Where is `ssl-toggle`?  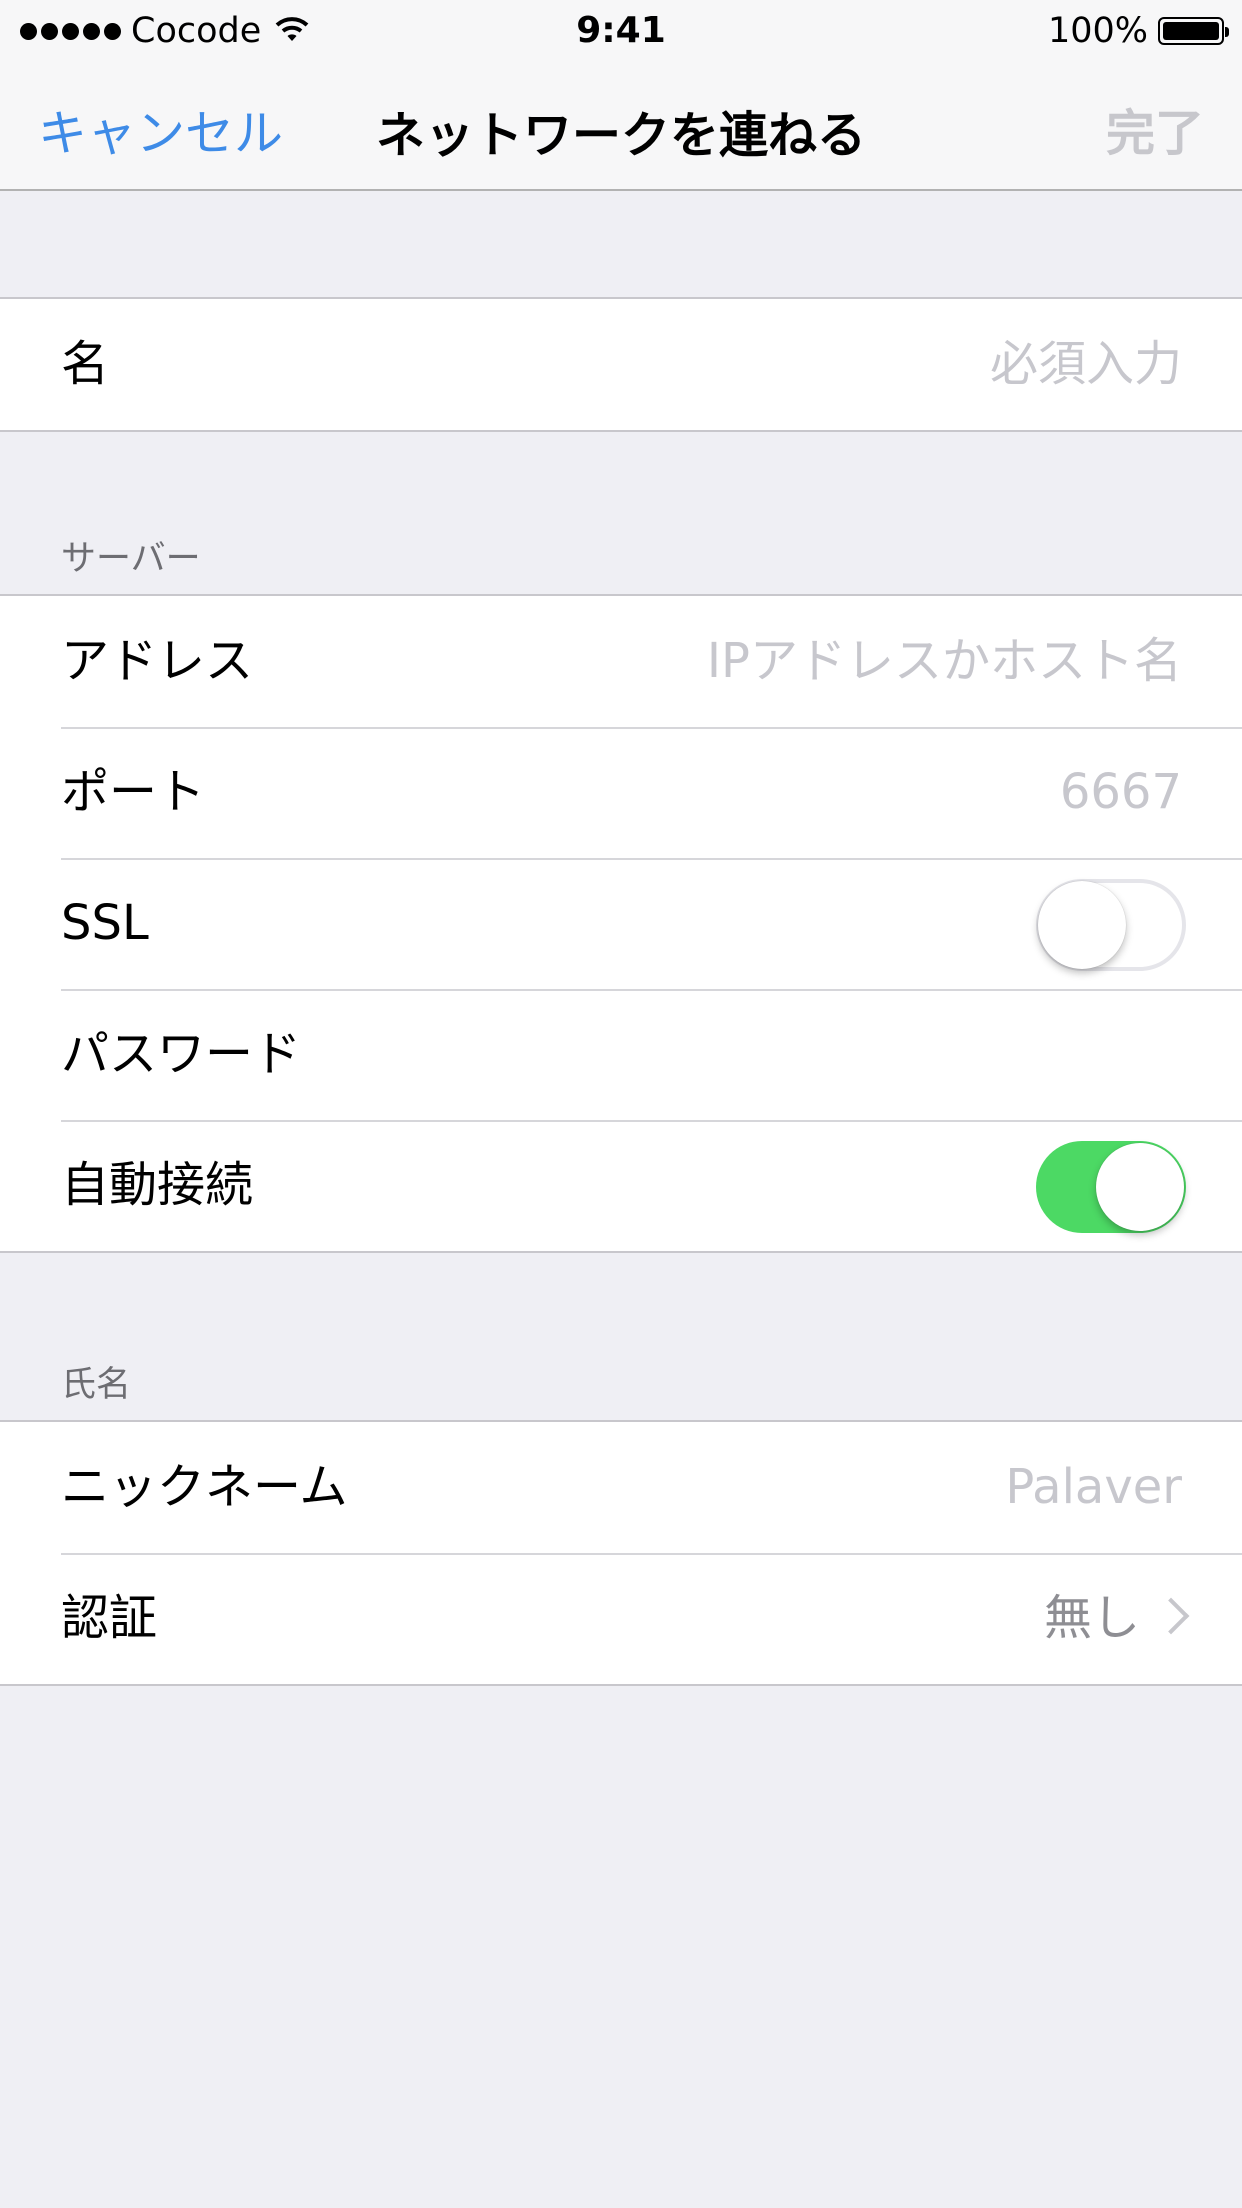
ssl-toggle is located at coordinates (1111, 925).